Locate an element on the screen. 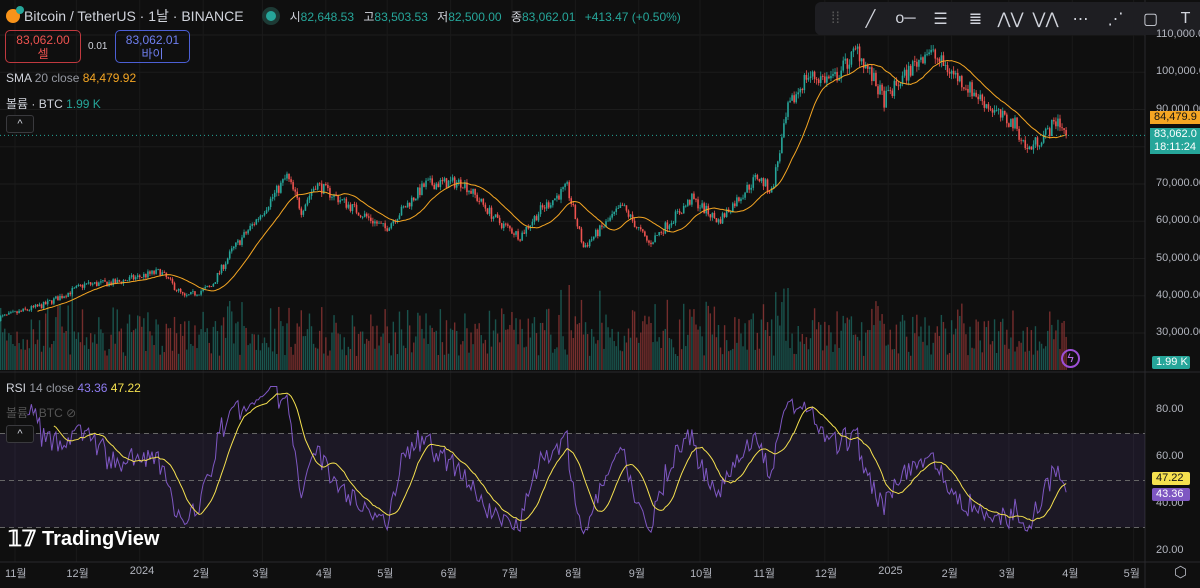 This screenshot has width=1200, height=588. collapse-legend-button: ^ is located at coordinates (20, 124).